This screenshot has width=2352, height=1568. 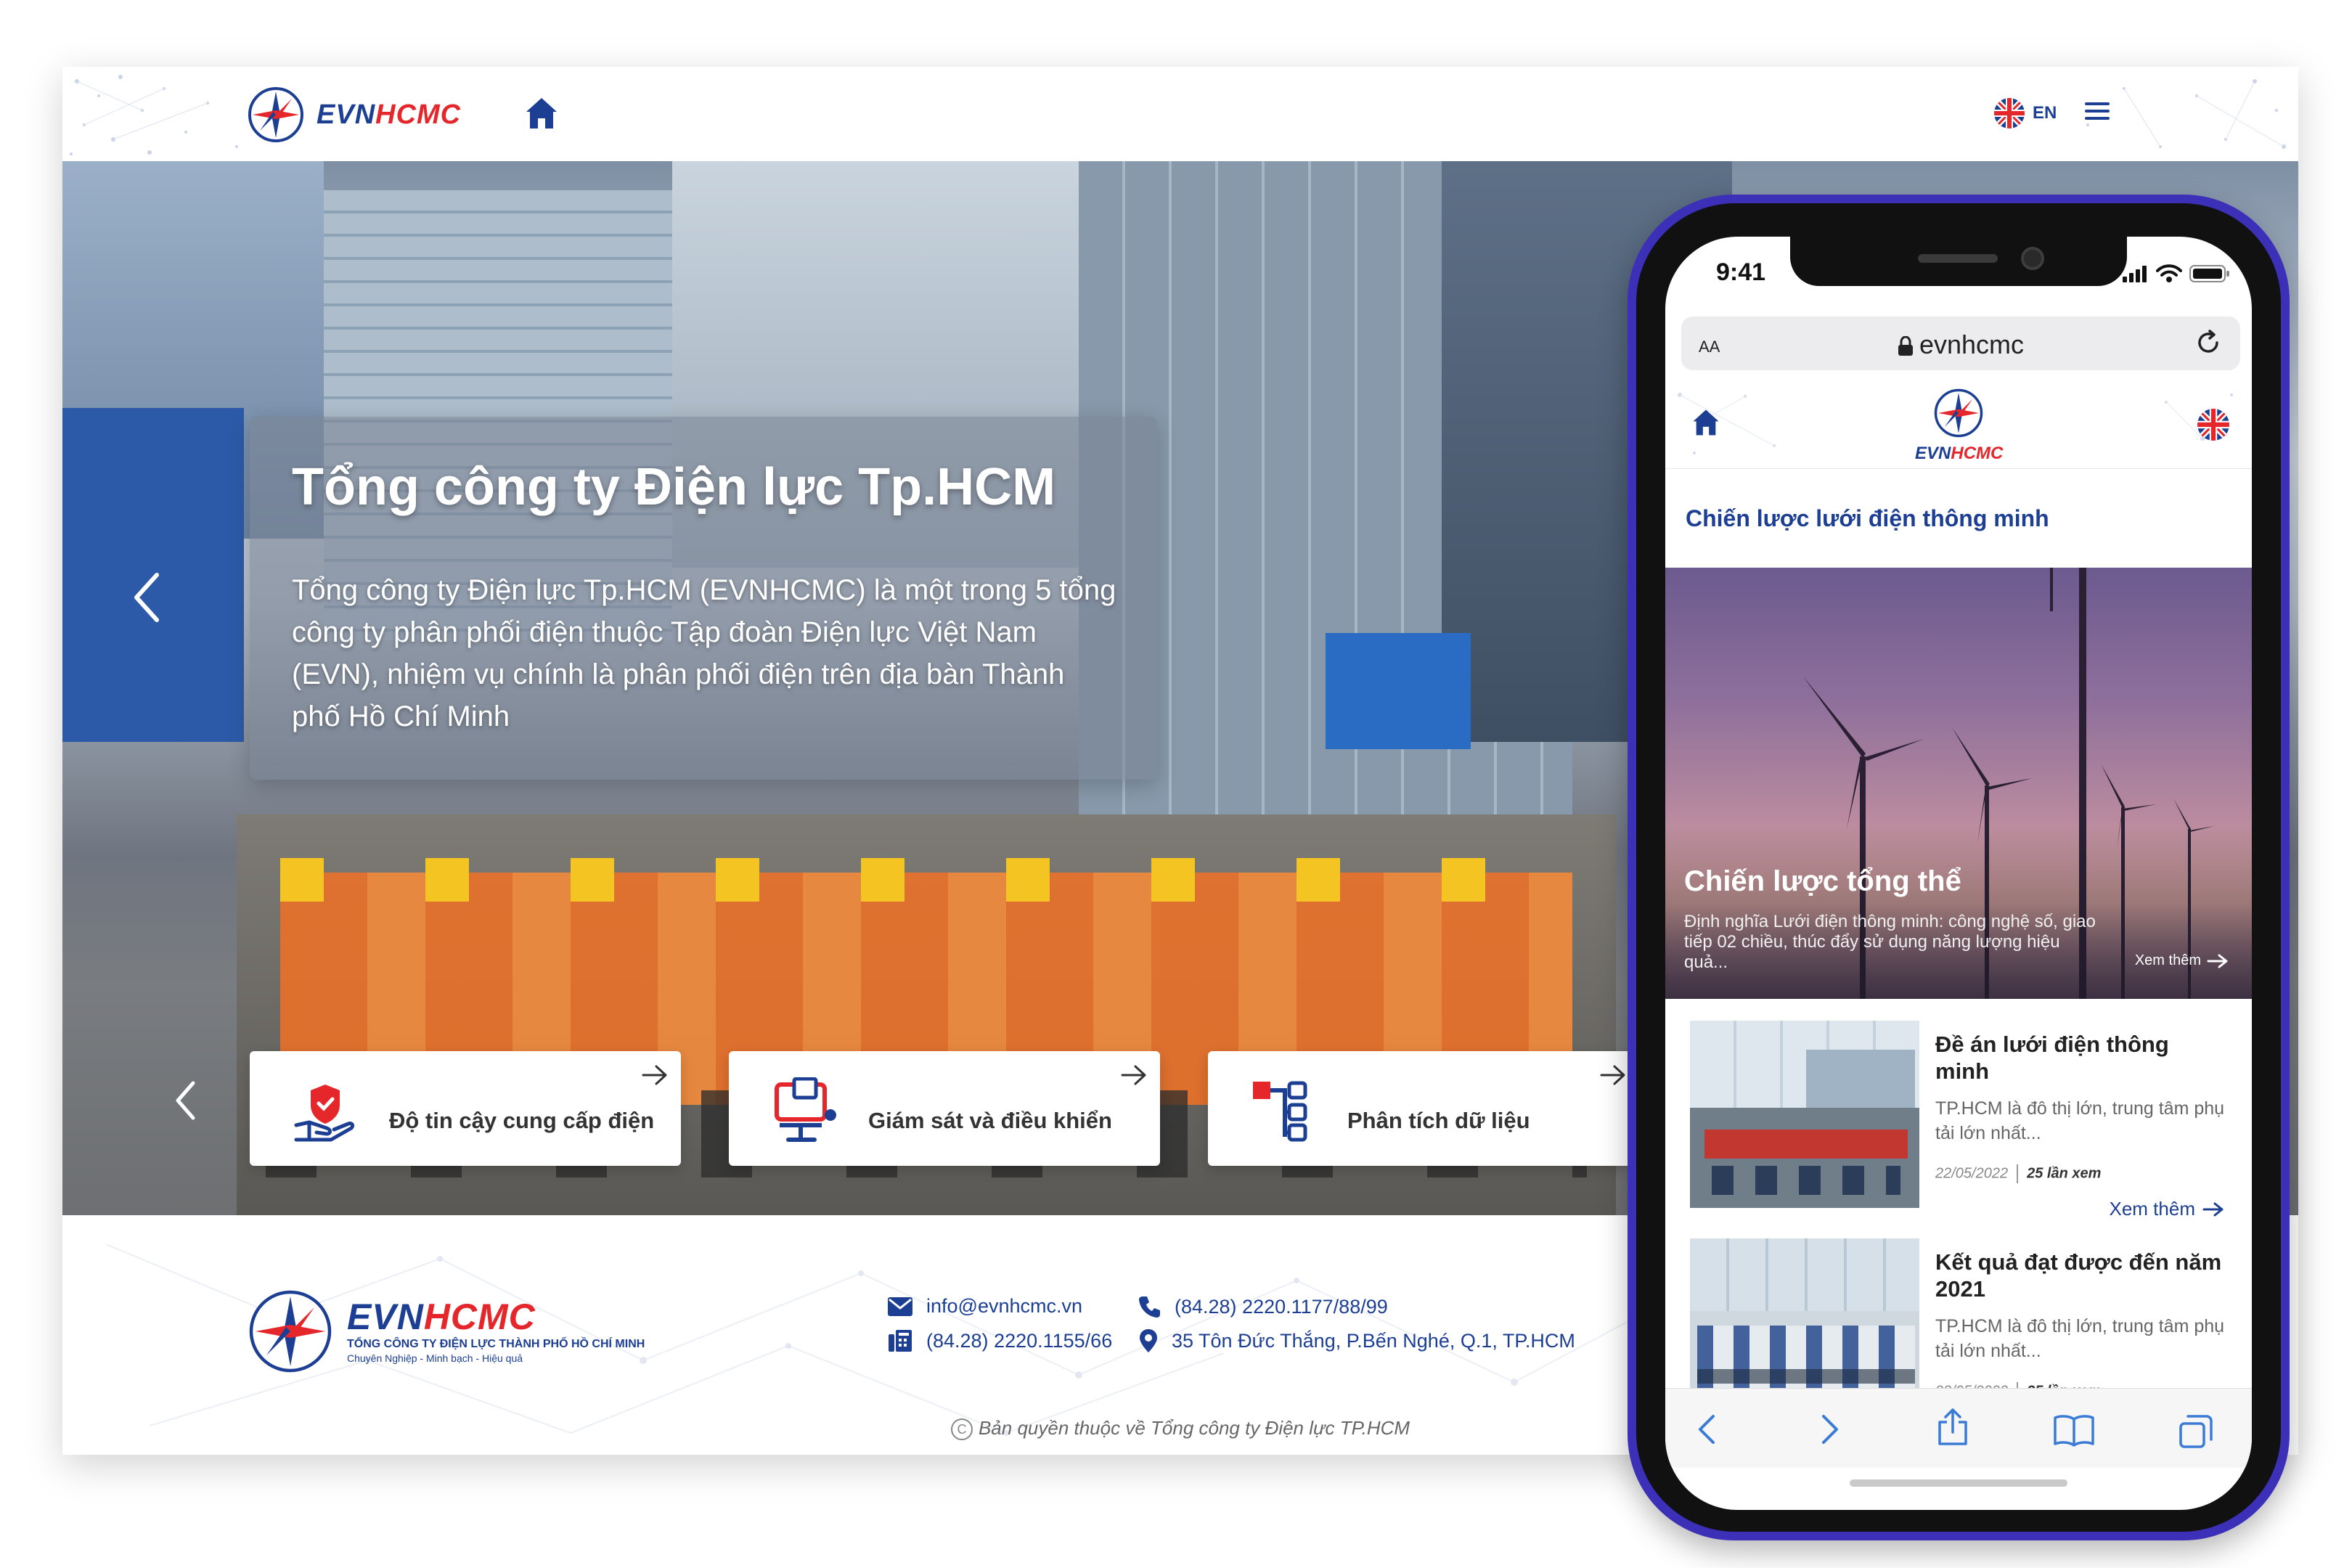 What do you see at coordinates (900, 1307) in the screenshot?
I see `mail-icon` at bounding box center [900, 1307].